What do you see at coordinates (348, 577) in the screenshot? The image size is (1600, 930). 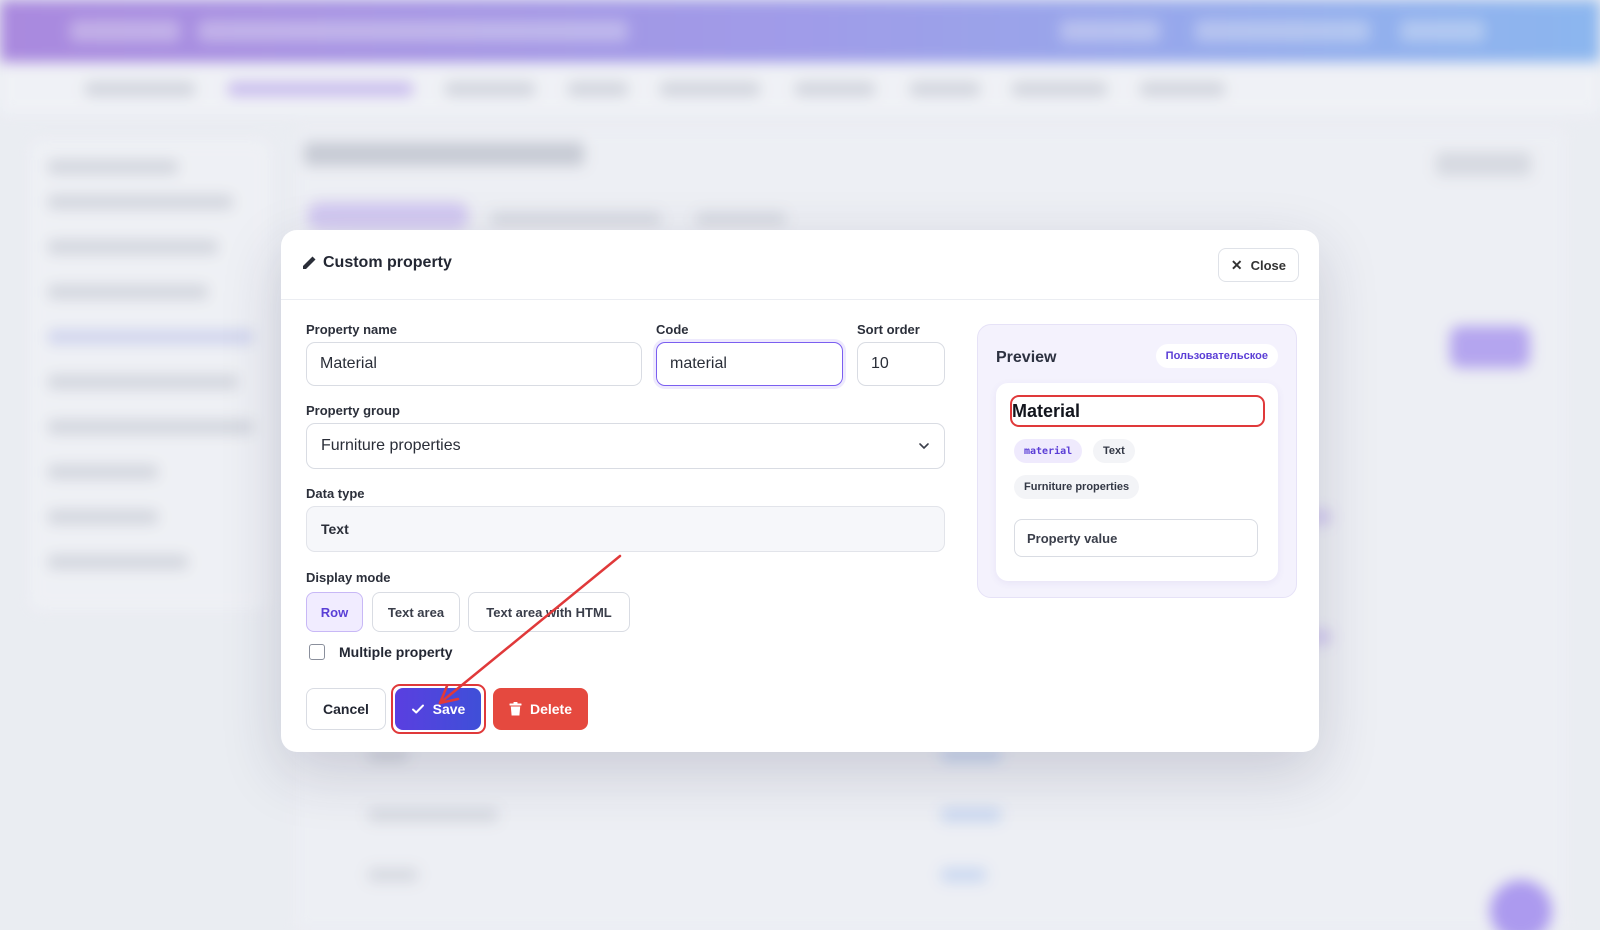 I see `display-mode-label: Display mode` at bounding box center [348, 577].